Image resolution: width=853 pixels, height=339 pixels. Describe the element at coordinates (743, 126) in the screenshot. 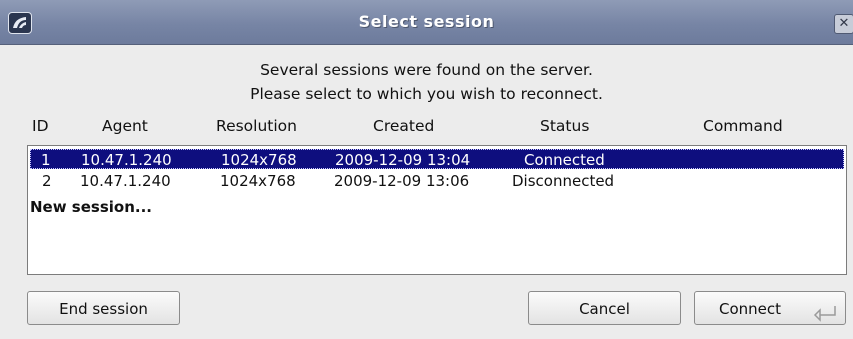

I see `column-header-command: Command` at that location.